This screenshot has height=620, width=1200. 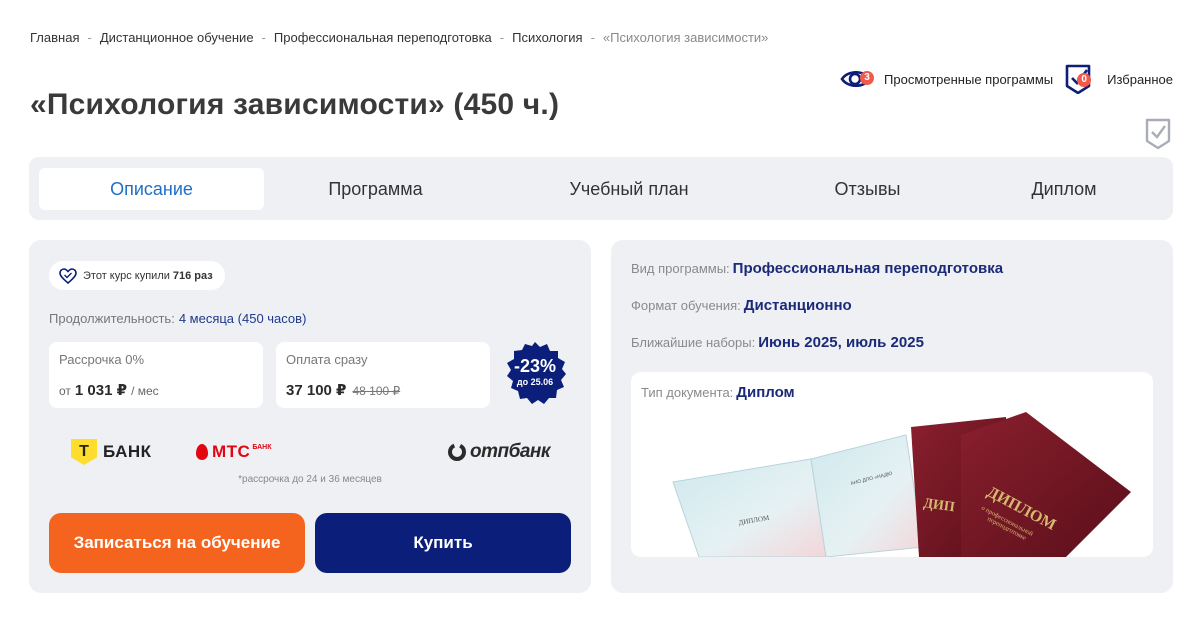 I want to click on duration-value: 4 месяца (450 часов), so click(x=242, y=318).